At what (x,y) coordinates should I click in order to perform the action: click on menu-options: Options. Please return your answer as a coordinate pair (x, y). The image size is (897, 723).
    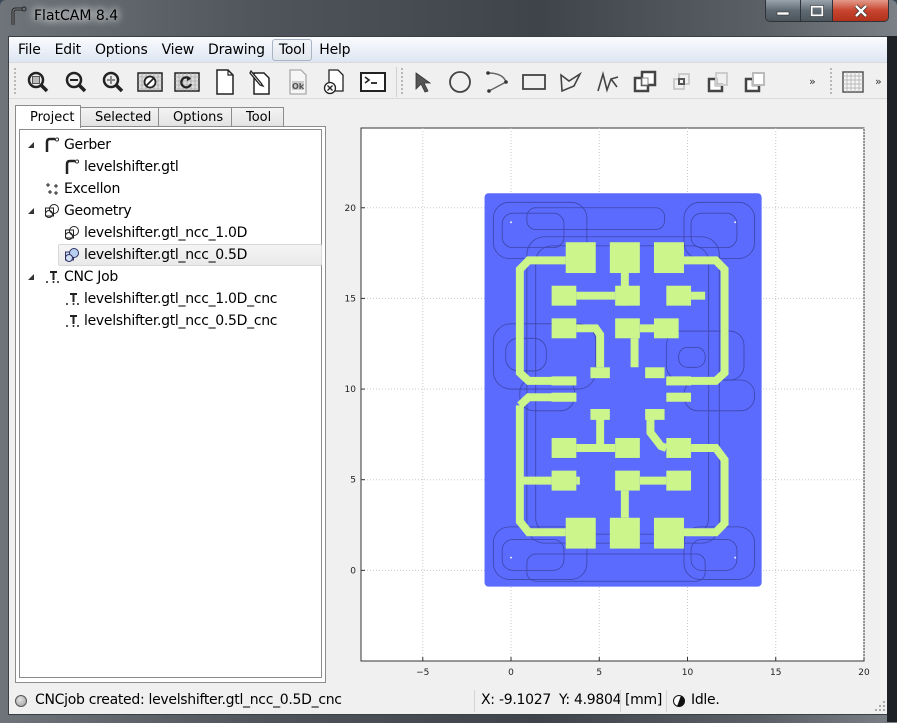
    Looking at the image, I should click on (121, 50).